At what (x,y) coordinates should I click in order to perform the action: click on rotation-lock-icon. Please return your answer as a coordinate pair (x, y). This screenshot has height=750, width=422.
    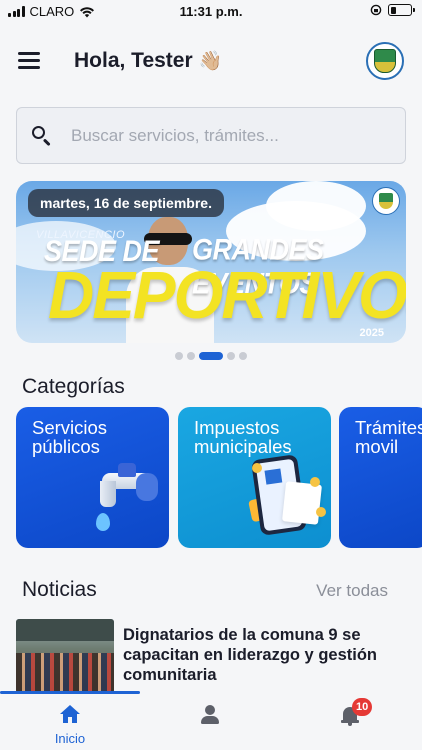
    Looking at the image, I should click on (376, 10).